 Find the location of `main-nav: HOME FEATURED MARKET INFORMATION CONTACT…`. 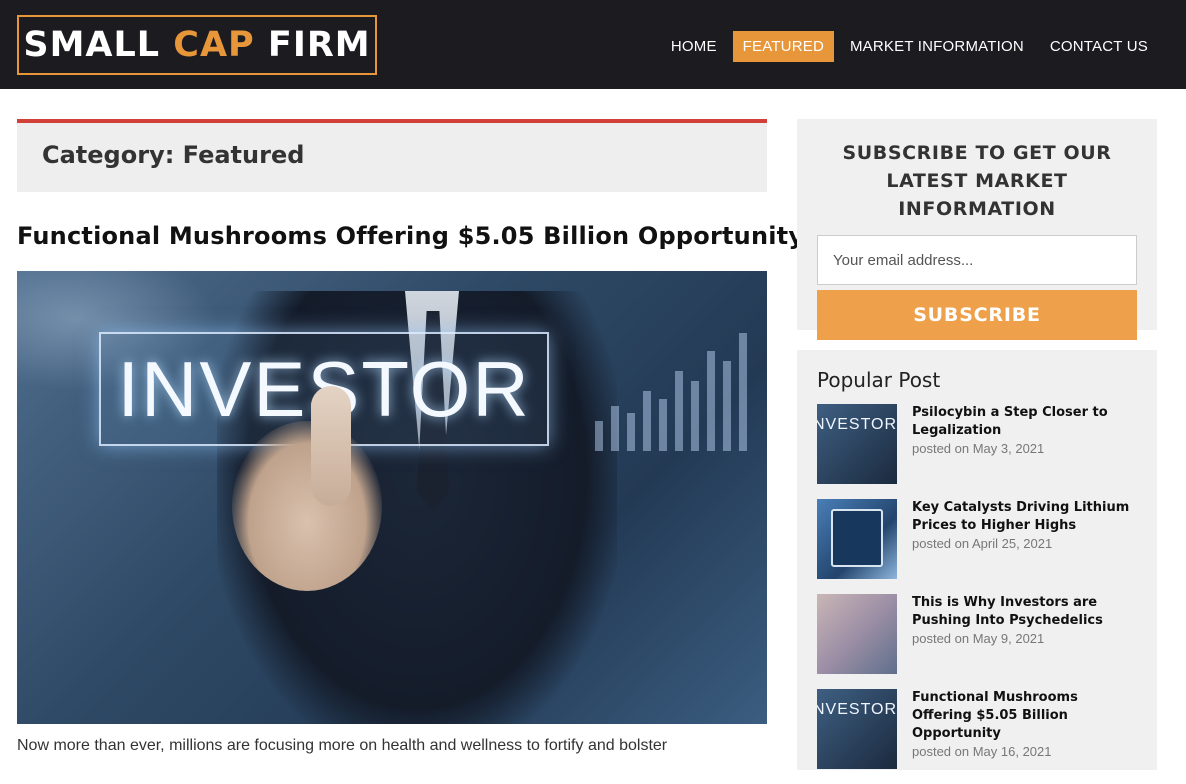

main-nav: HOME FEATURED MARKET INFORMATION CONTACT… is located at coordinates (906, 46).